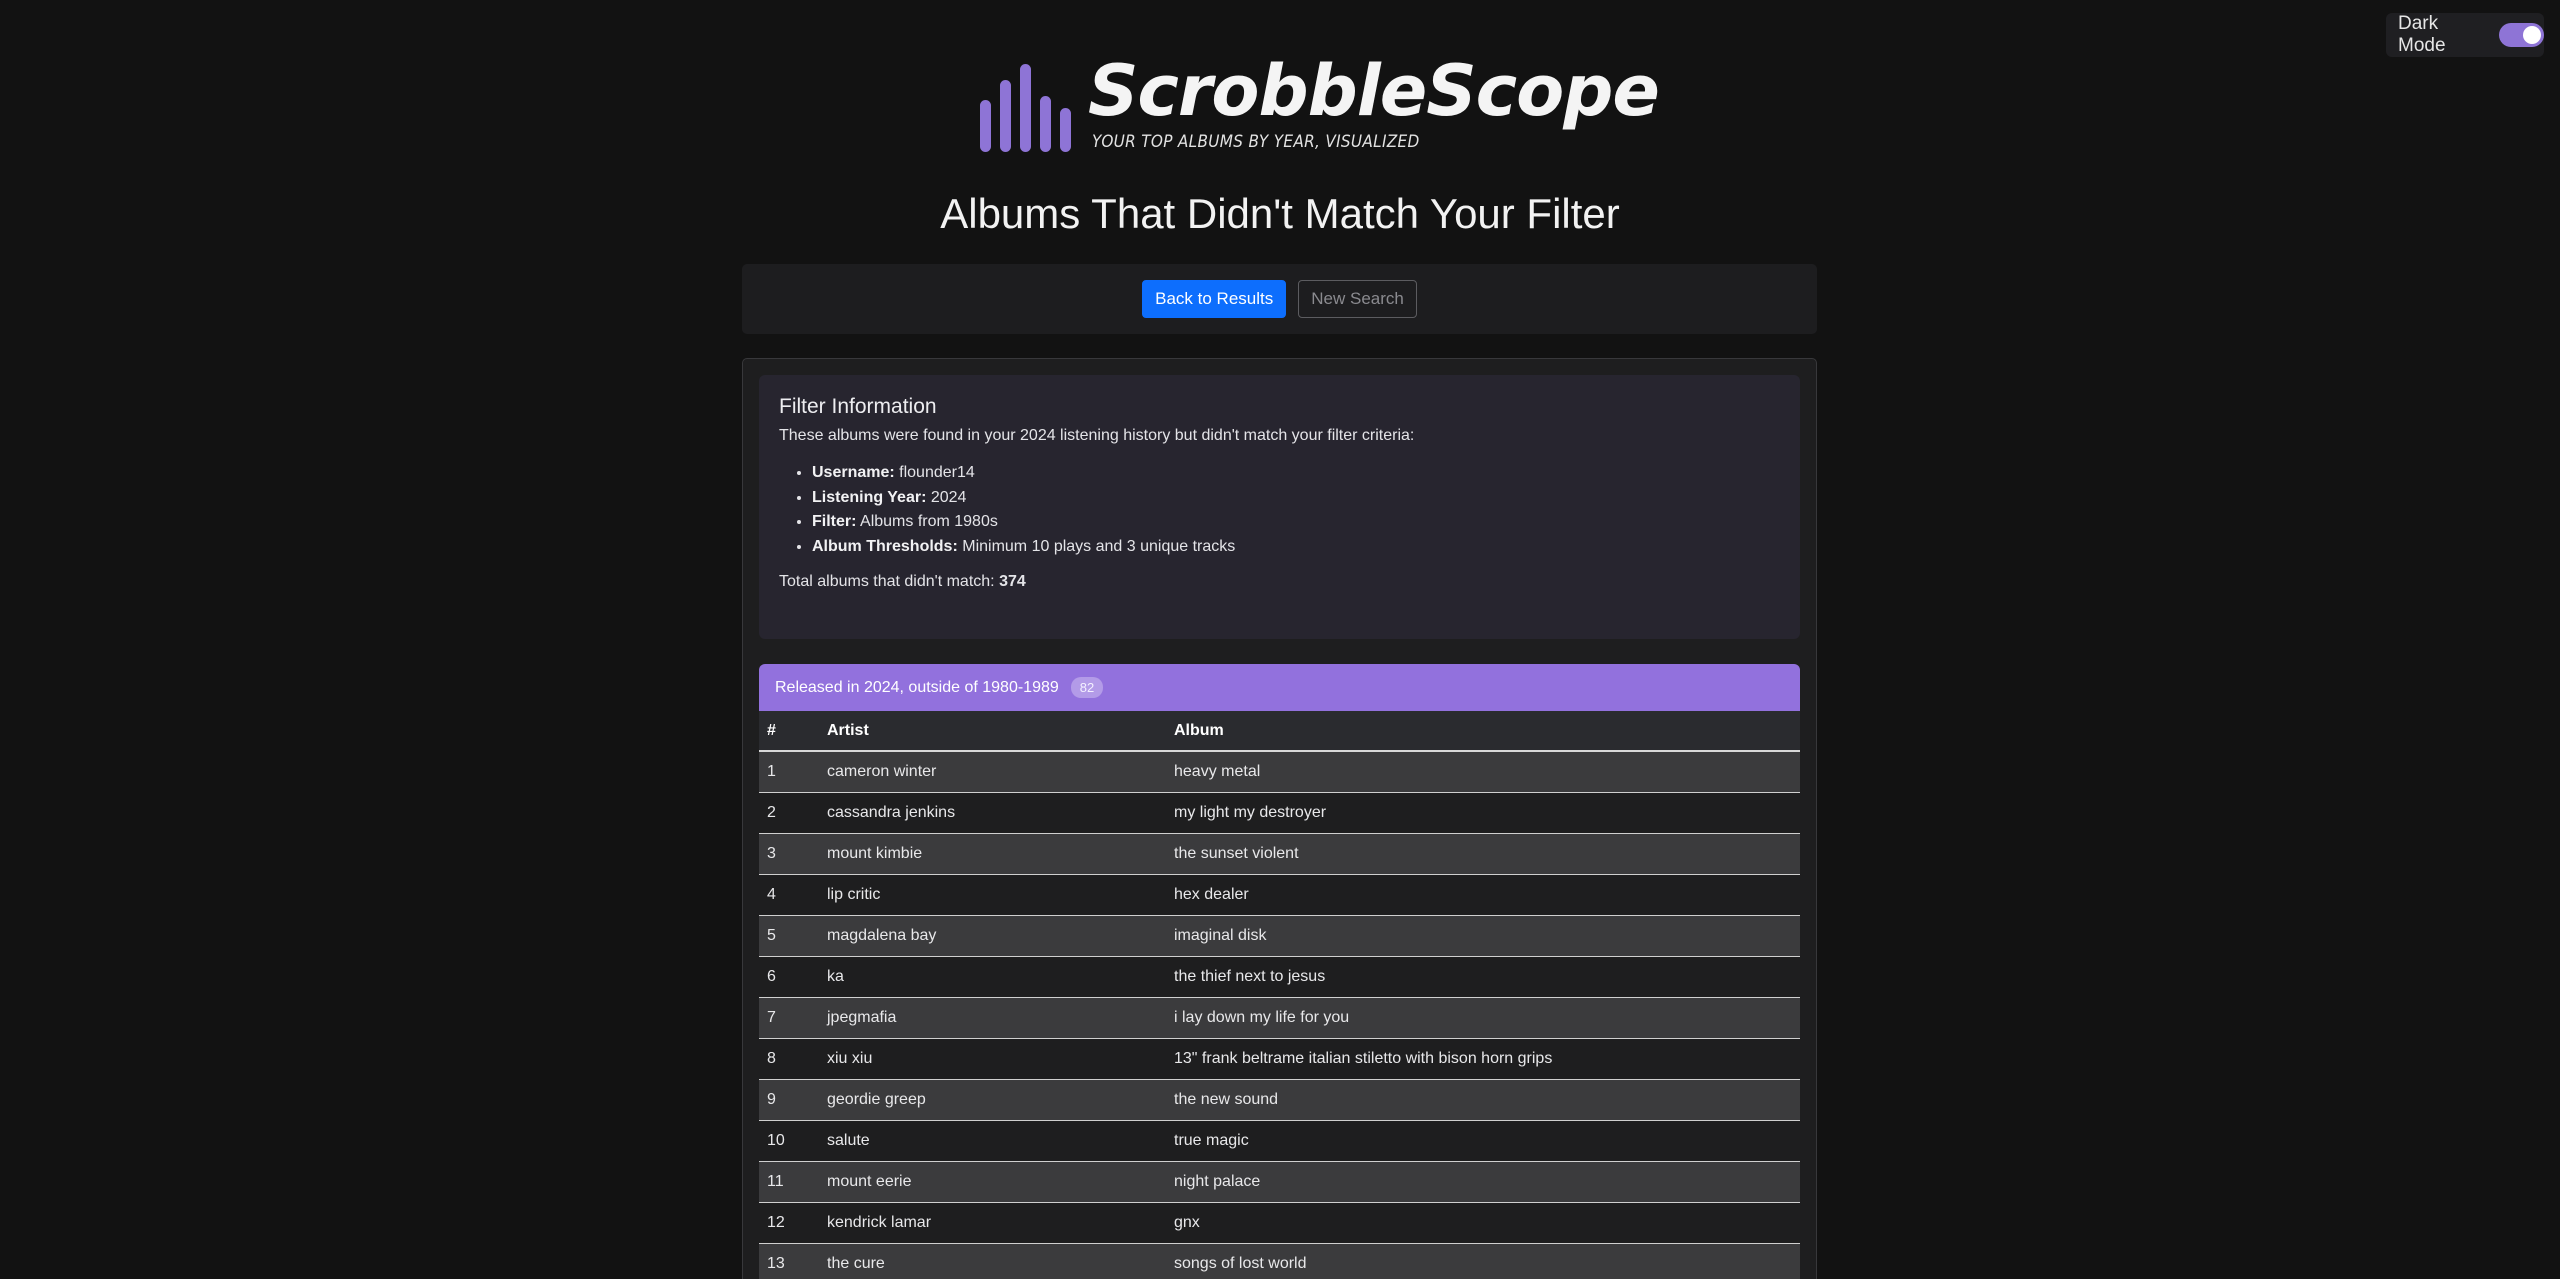 The image size is (2560, 1279). Describe the element at coordinates (789, 1018) in the screenshot. I see `cell-num: 7` at that location.